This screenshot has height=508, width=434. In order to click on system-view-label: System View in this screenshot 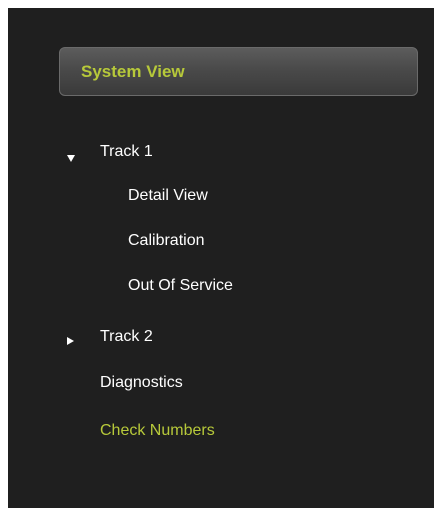, I will do `click(133, 71)`.